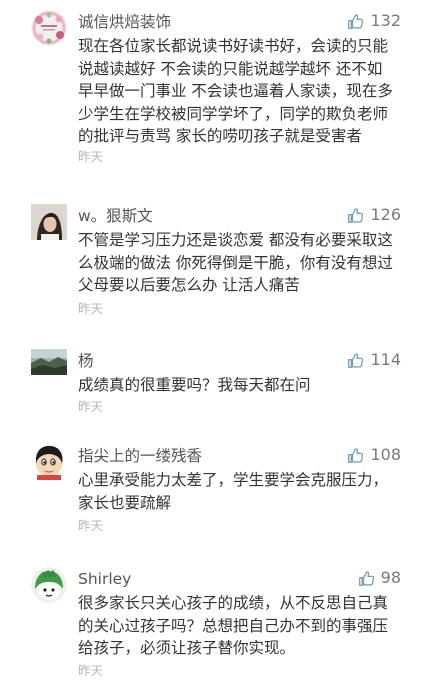 Image resolution: width=429 pixels, height=684 pixels. Describe the element at coordinates (390, 577) in the screenshot. I see `like-count: 98` at that location.